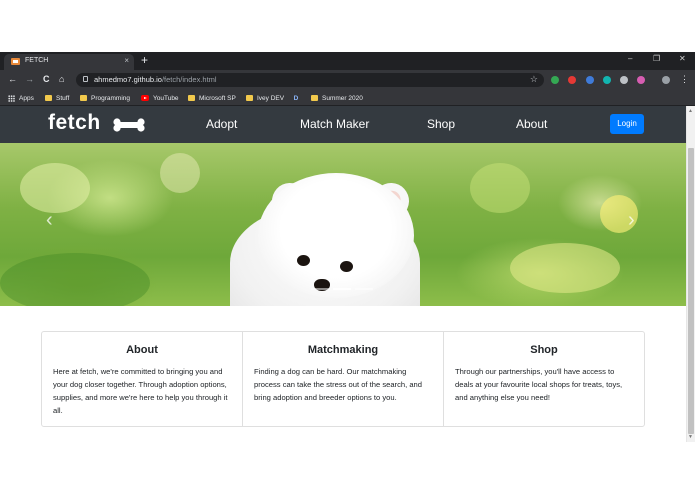 This screenshot has height=494, width=695. What do you see at coordinates (61, 79) in the screenshot?
I see `home-button: ⌂` at bounding box center [61, 79].